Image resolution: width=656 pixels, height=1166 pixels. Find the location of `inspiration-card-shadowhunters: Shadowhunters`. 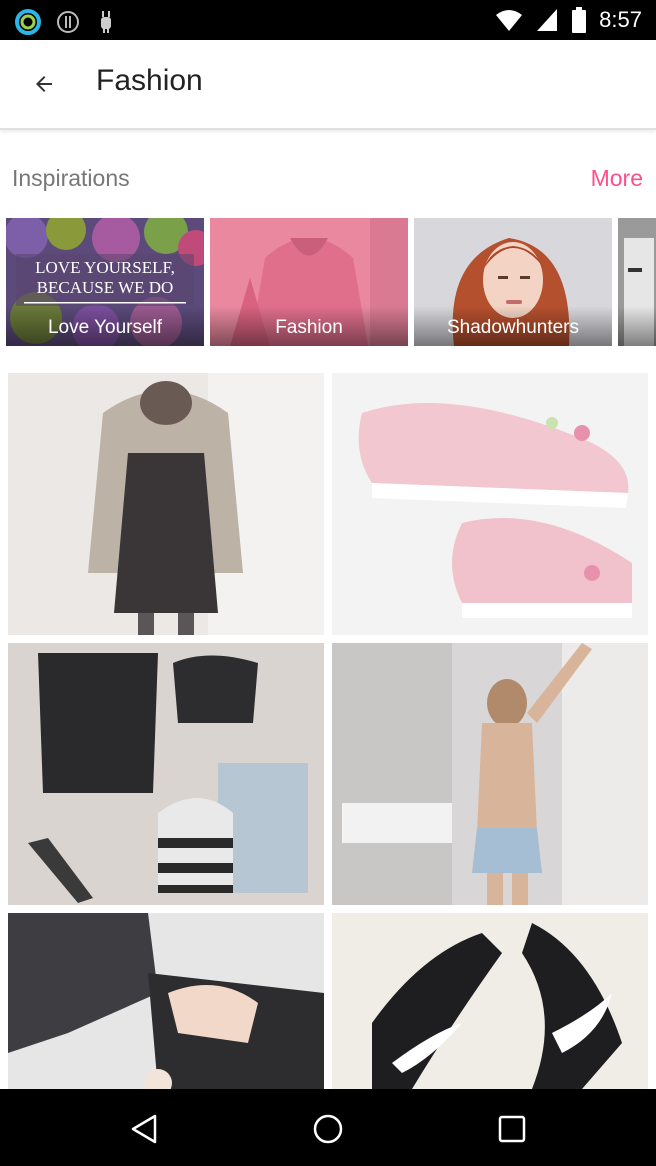

inspiration-card-shadowhunters: Shadowhunters is located at coordinates (513, 282).